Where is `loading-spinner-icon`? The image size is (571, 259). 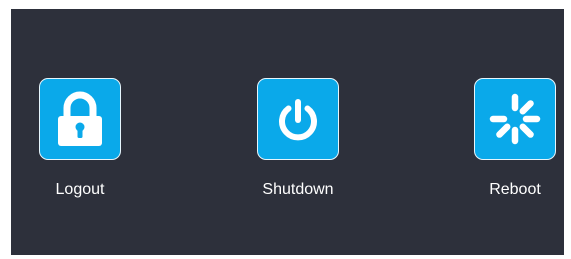 loading-spinner-icon is located at coordinates (515, 119).